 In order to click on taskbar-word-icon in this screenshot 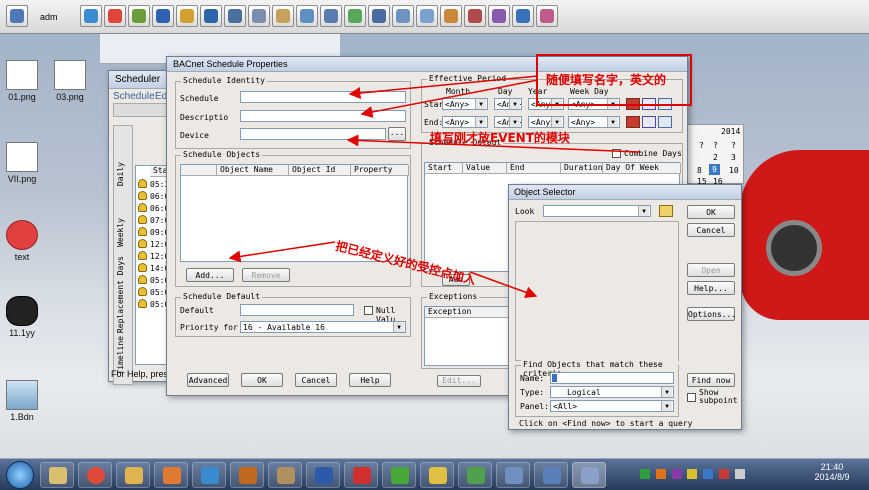, I will do `click(323, 475)`.